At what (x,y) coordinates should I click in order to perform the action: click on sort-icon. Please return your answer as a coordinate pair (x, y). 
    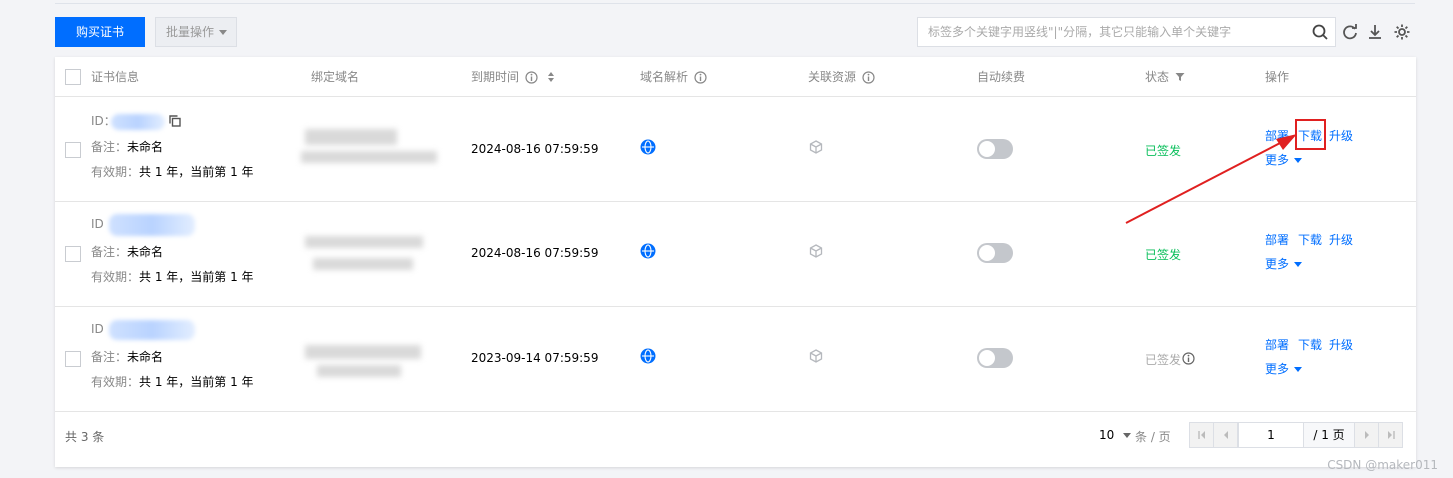
    Looking at the image, I should click on (551, 77).